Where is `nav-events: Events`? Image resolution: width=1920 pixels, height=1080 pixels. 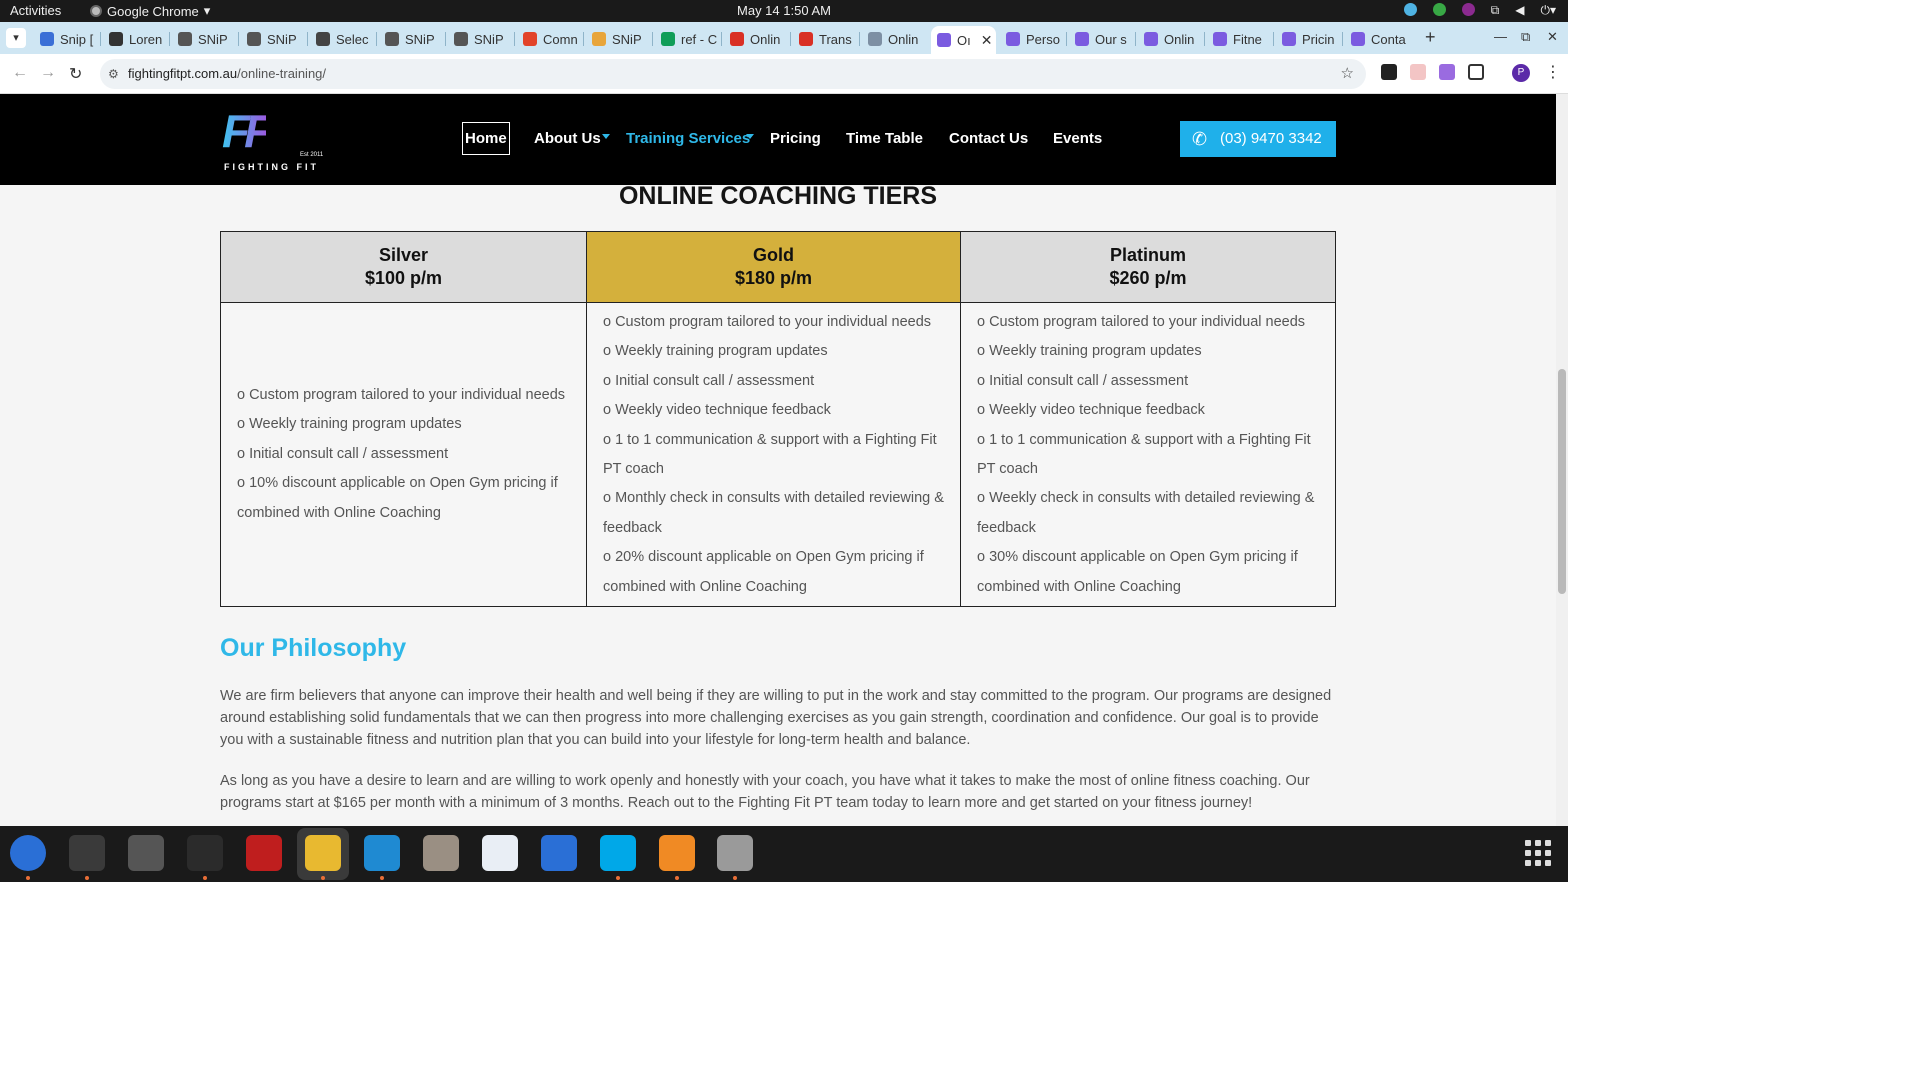 nav-events: Events is located at coordinates (1077, 138).